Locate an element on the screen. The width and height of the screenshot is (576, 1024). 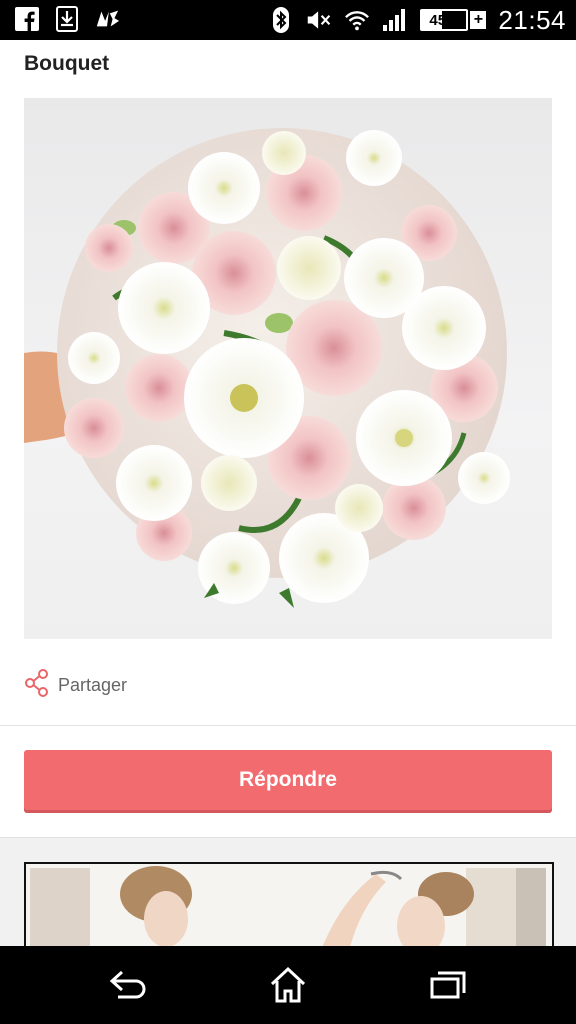
battery-indicator: 45% + is located at coordinates (453, 20).